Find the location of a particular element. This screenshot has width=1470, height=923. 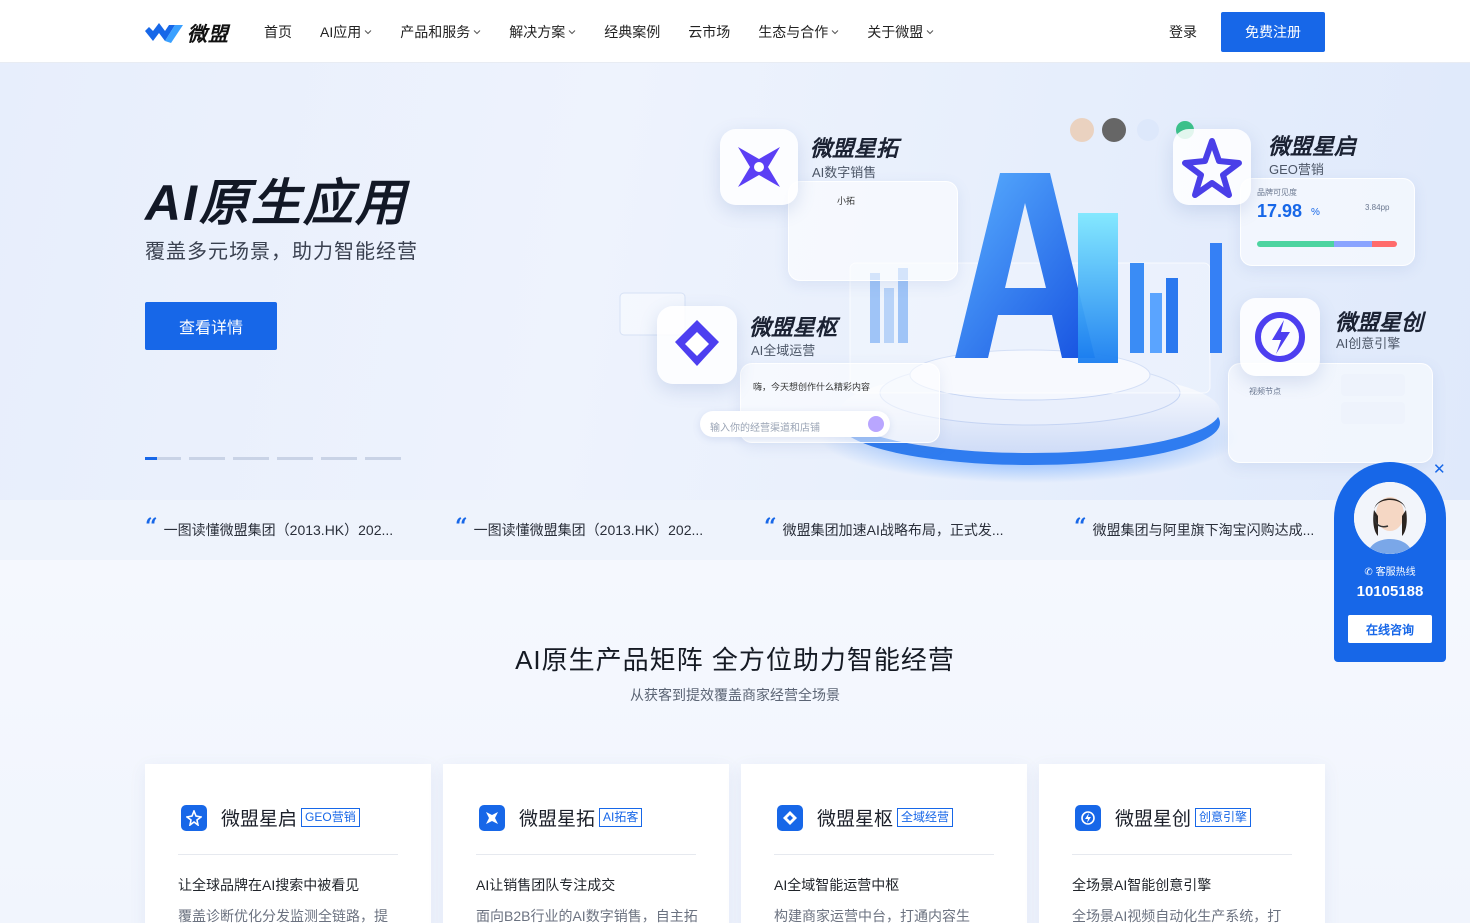

nav-item-cloud-market: 云市场 is located at coordinates (709, 32).